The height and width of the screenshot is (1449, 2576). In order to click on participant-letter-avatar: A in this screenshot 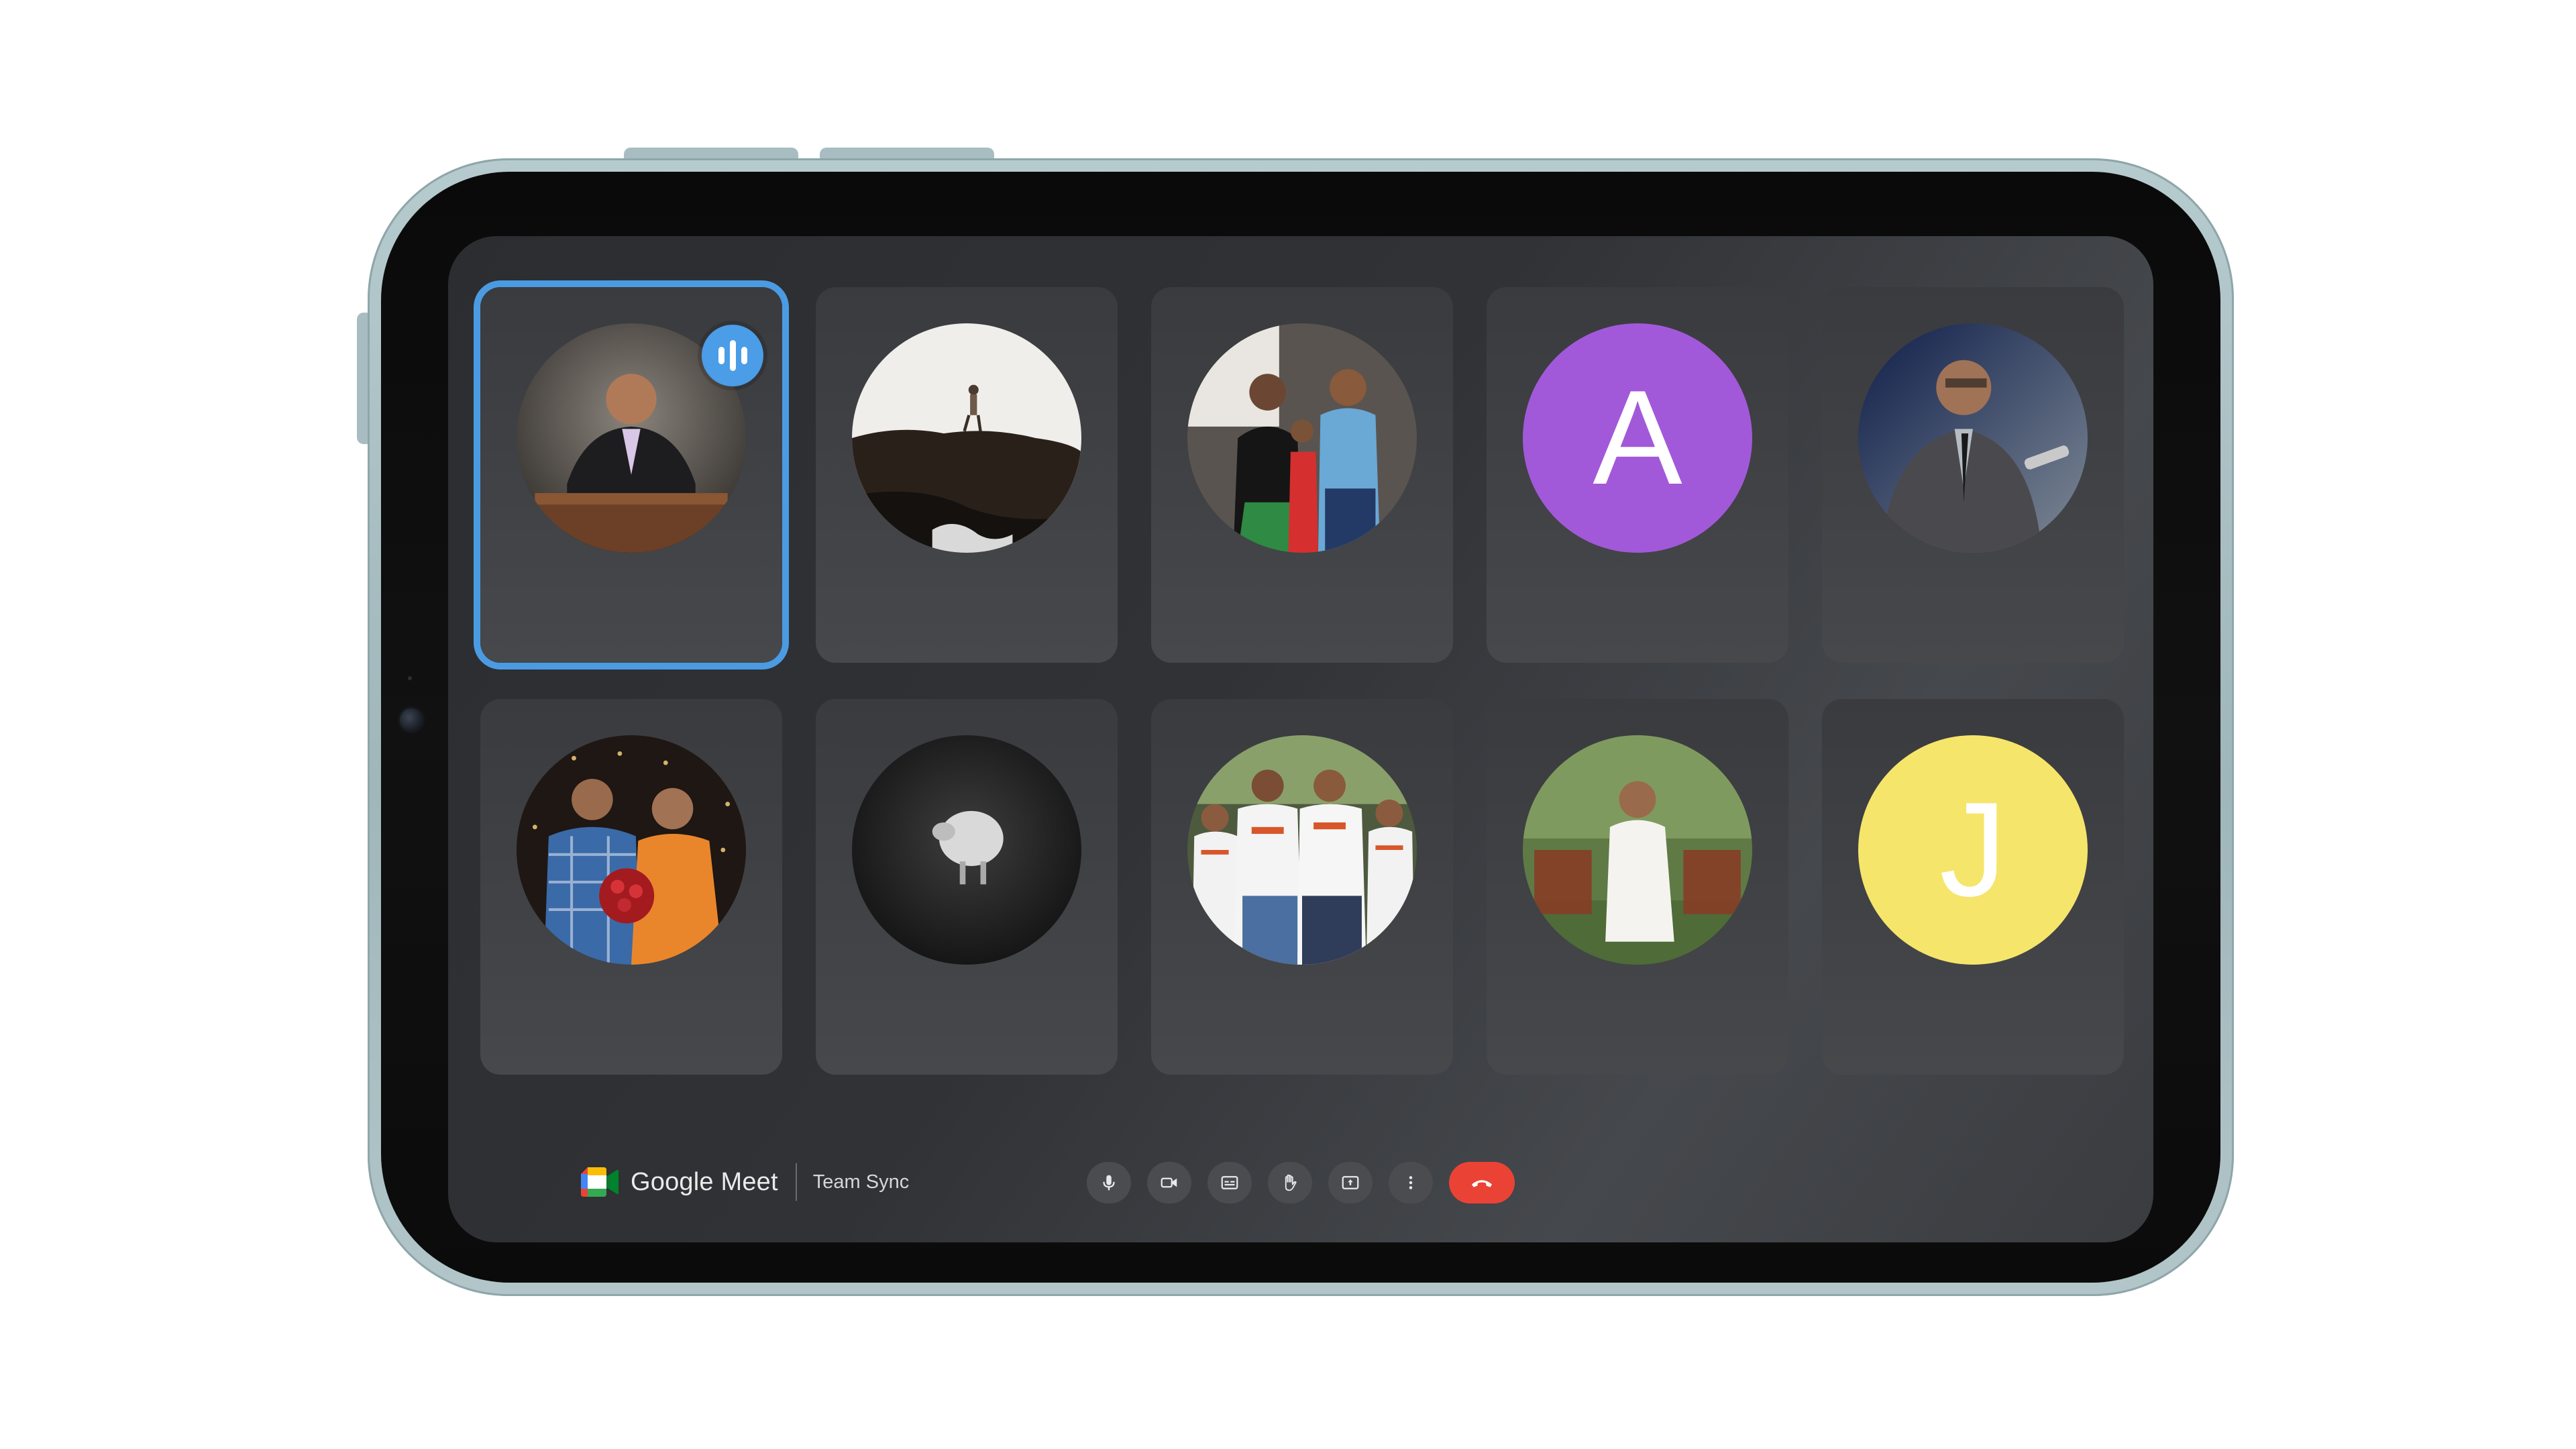, I will do `click(1637, 438)`.